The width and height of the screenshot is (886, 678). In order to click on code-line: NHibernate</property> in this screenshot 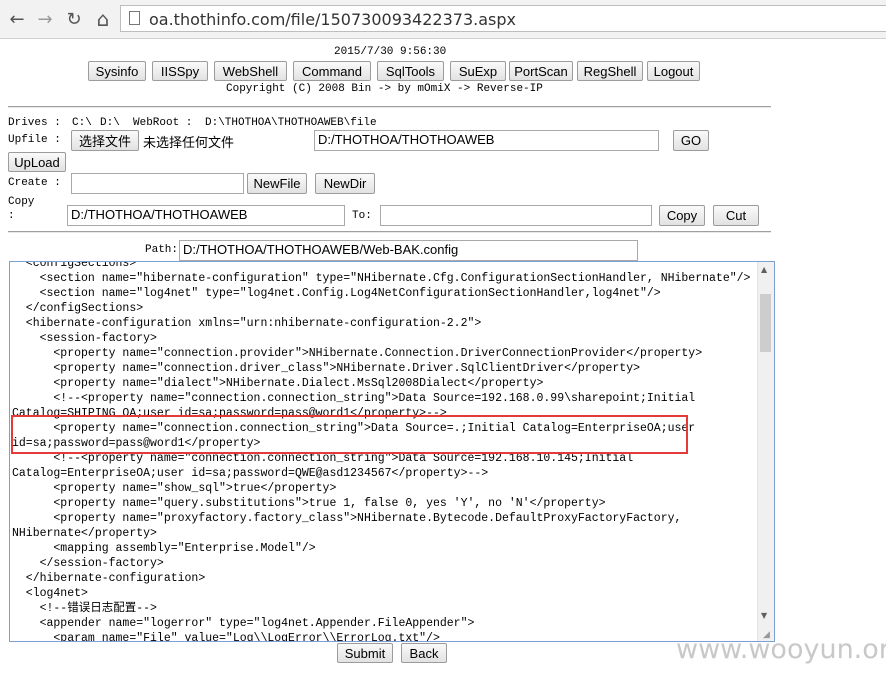, I will do `click(84, 533)`.